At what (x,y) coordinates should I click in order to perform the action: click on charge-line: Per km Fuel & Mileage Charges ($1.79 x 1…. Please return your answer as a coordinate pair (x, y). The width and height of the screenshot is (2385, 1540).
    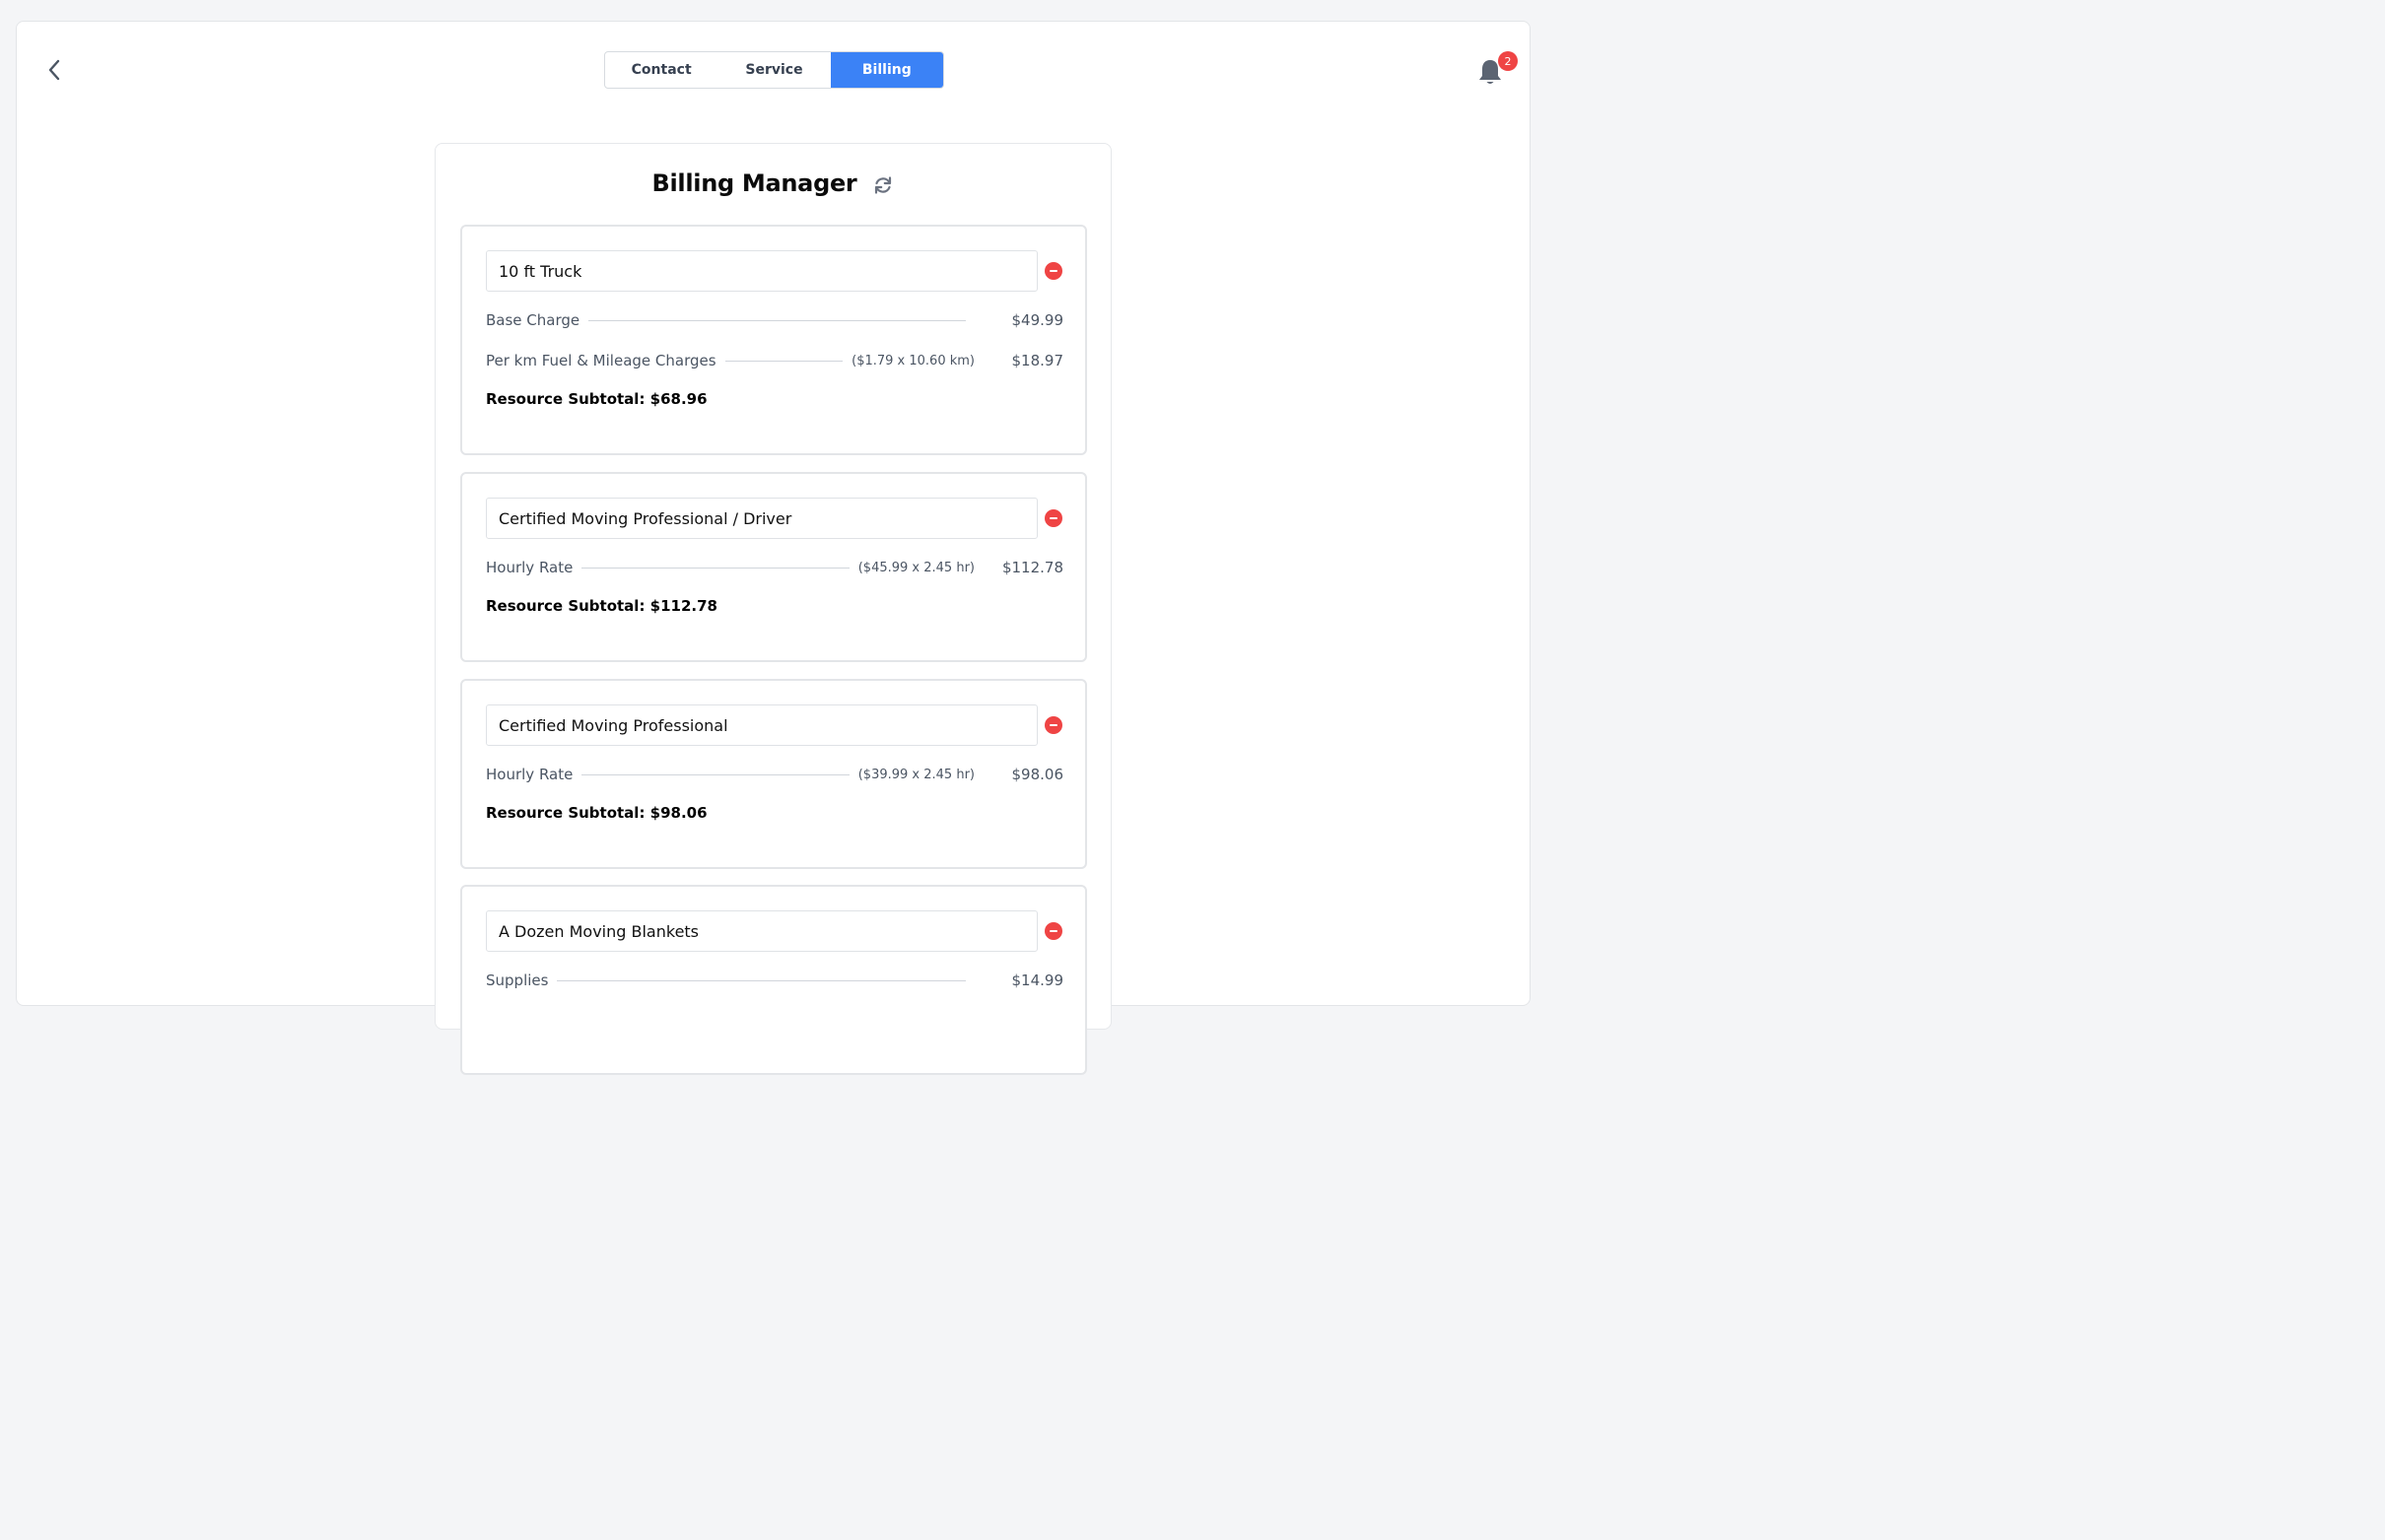
    Looking at the image, I should click on (774, 361).